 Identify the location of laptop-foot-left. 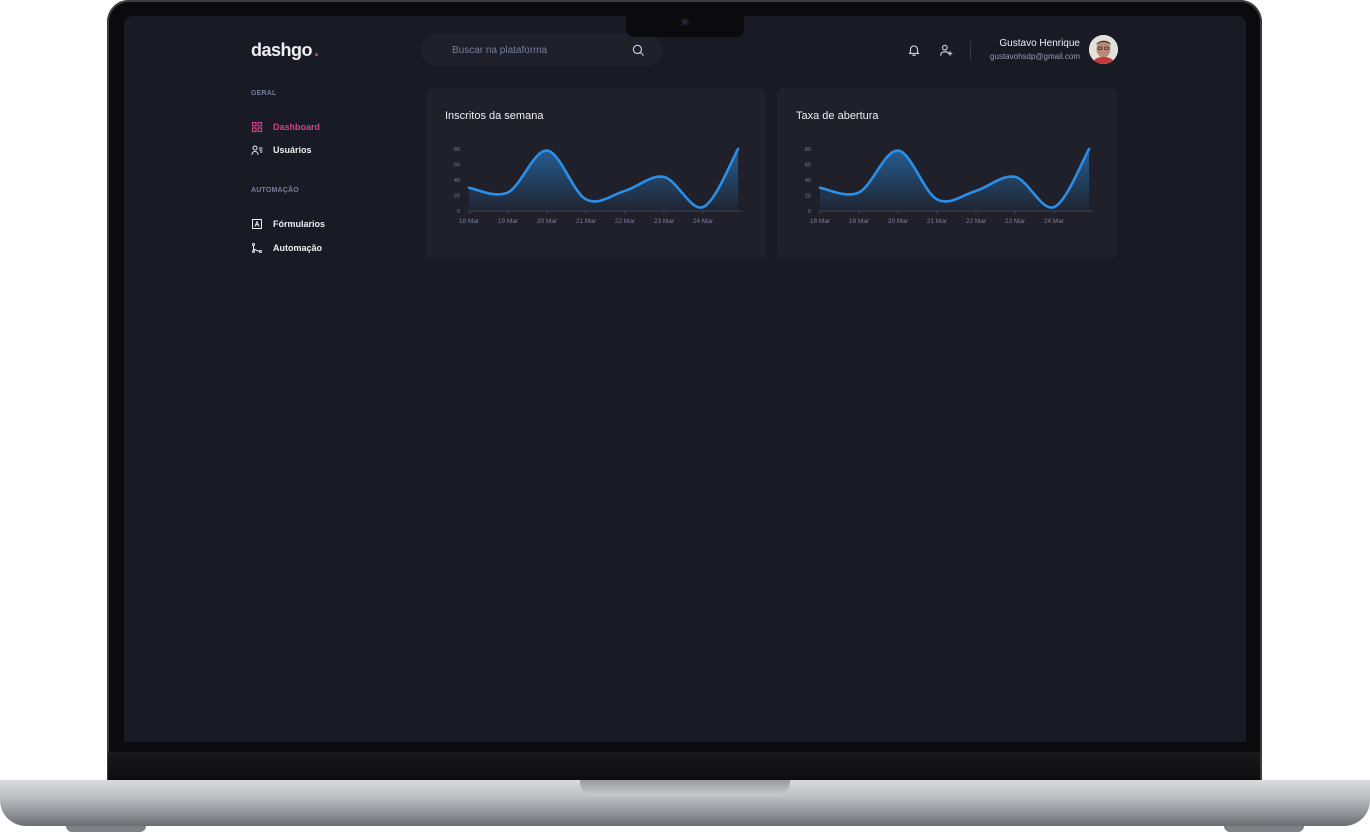
(106, 829).